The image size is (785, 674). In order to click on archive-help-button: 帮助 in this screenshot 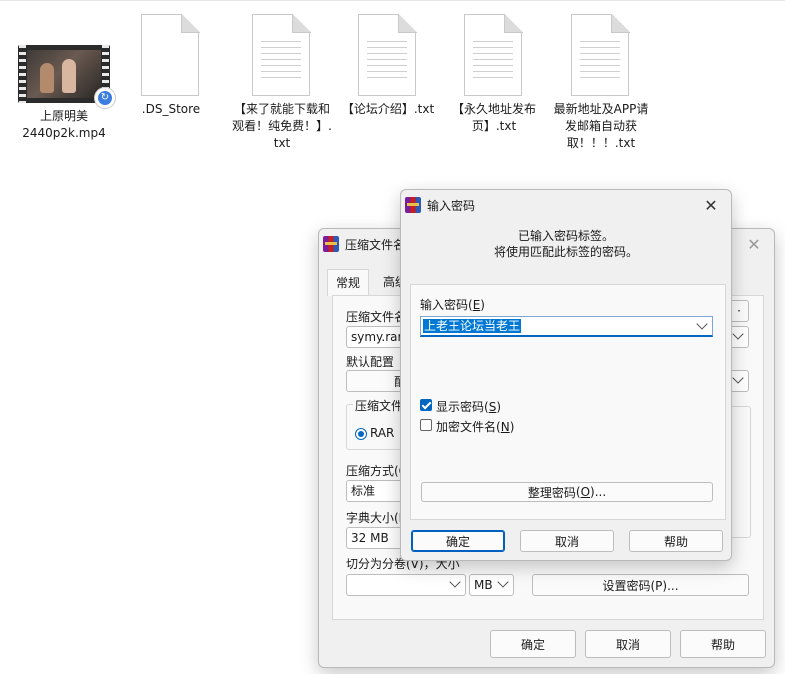, I will do `click(723, 644)`.